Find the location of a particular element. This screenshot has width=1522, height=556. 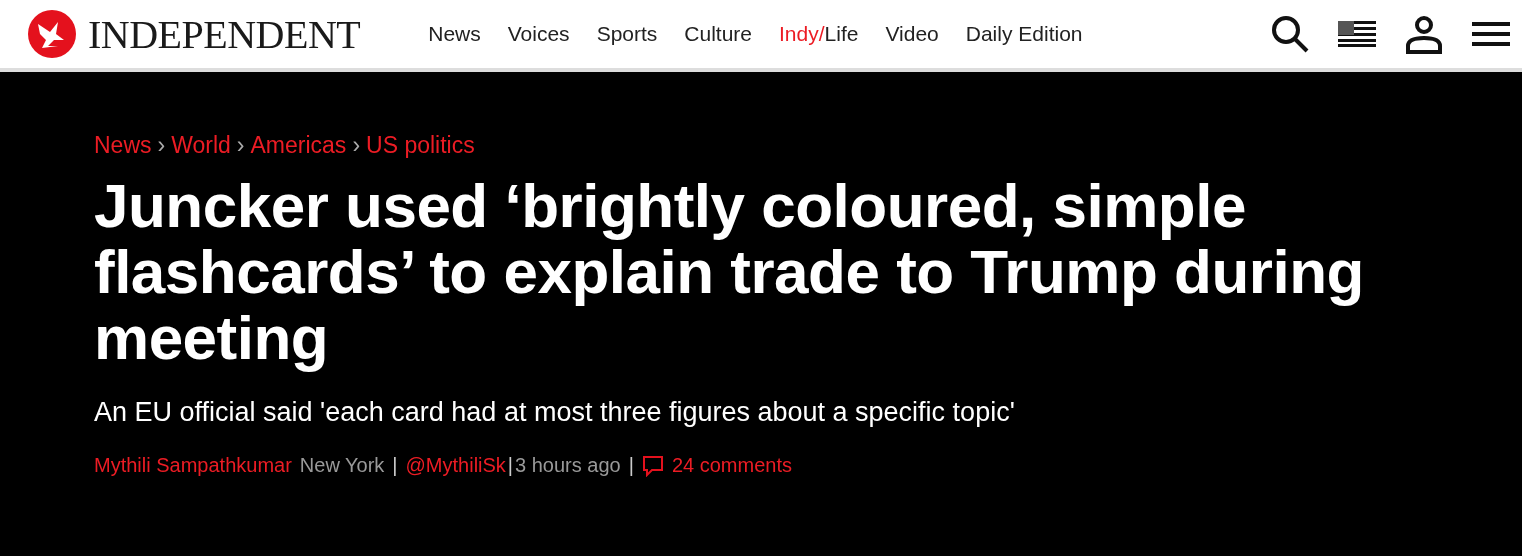

nav-link: Daily Edition is located at coordinates (1024, 34).